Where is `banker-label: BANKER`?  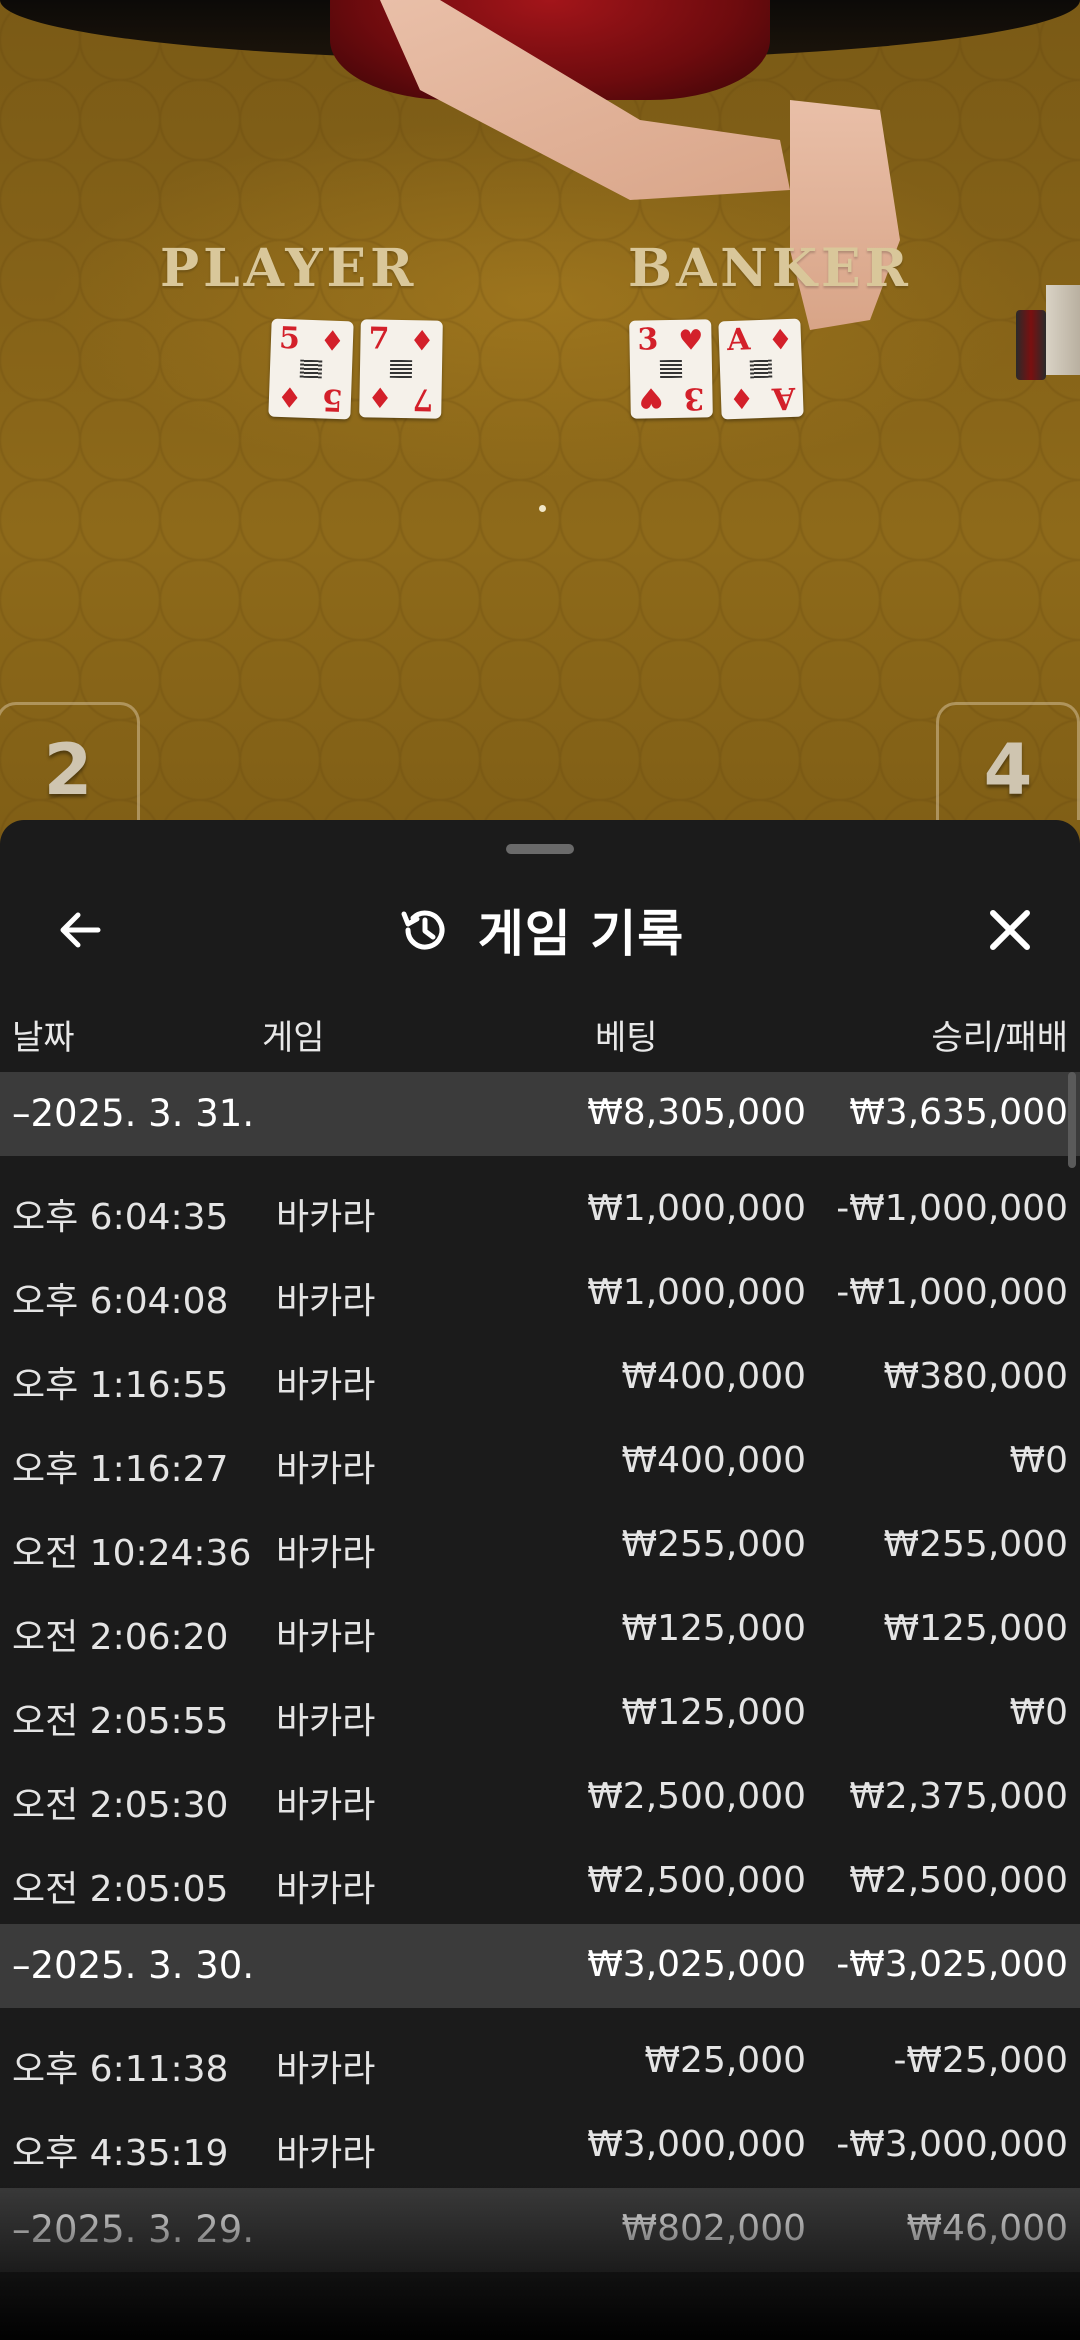
banker-label: BANKER is located at coordinates (770, 268).